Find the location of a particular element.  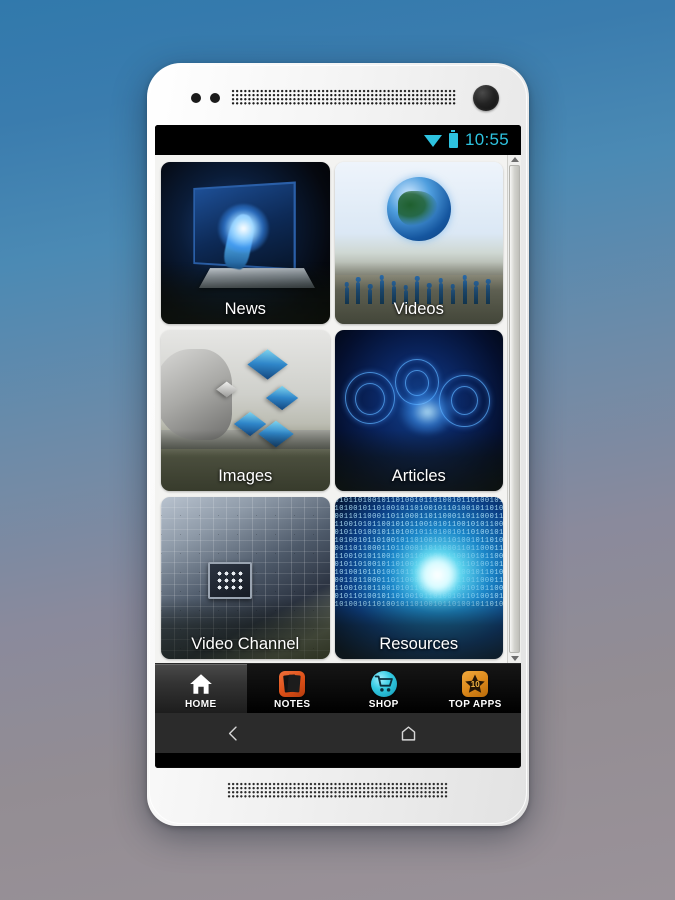

wifi-icon is located at coordinates (433, 140).